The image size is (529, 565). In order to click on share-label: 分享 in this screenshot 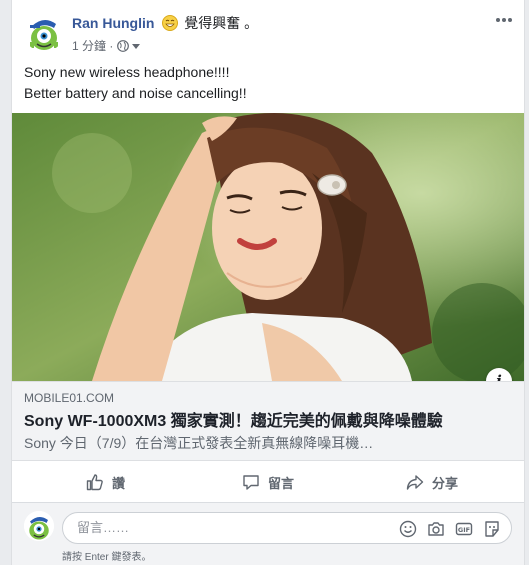, I will do `click(445, 483)`.